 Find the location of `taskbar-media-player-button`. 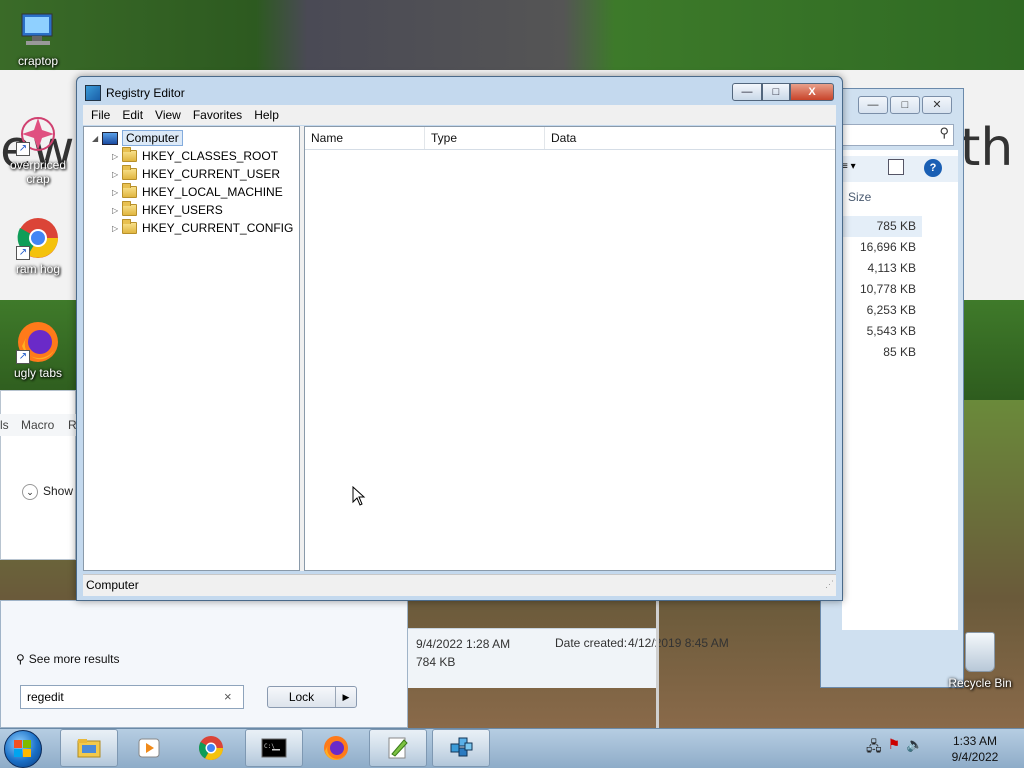

taskbar-media-player-button is located at coordinates (149, 748).